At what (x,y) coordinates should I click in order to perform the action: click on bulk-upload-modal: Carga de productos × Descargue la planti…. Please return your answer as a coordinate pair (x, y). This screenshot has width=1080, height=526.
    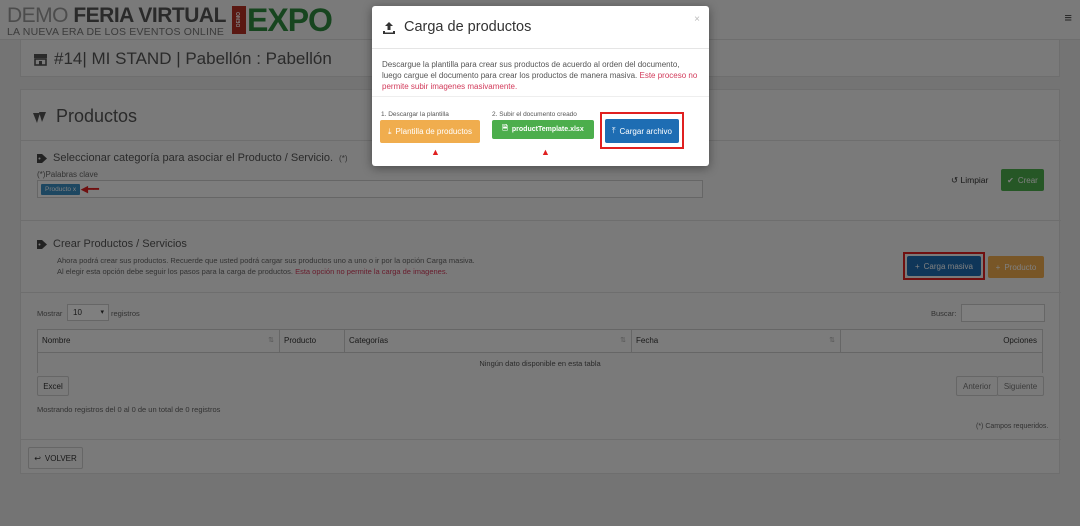
    Looking at the image, I should click on (540, 86).